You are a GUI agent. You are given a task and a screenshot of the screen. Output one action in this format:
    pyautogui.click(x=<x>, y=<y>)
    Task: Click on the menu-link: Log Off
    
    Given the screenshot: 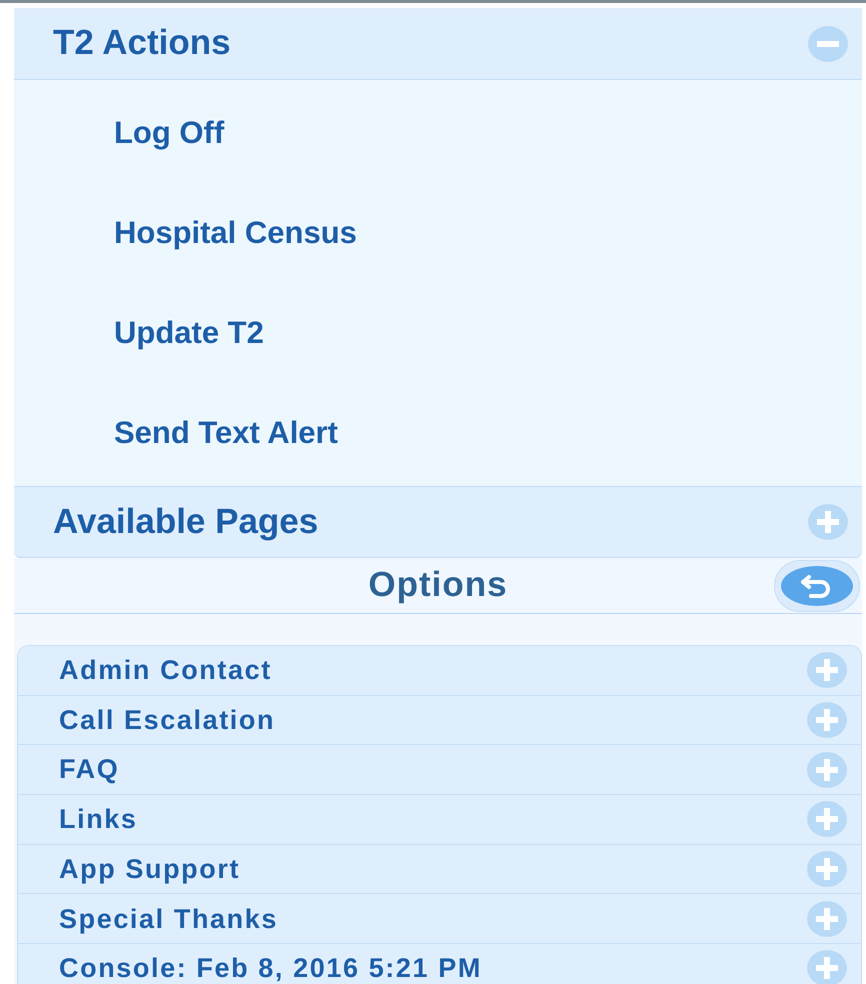 What is the action you would take?
    pyautogui.click(x=119, y=133)
    